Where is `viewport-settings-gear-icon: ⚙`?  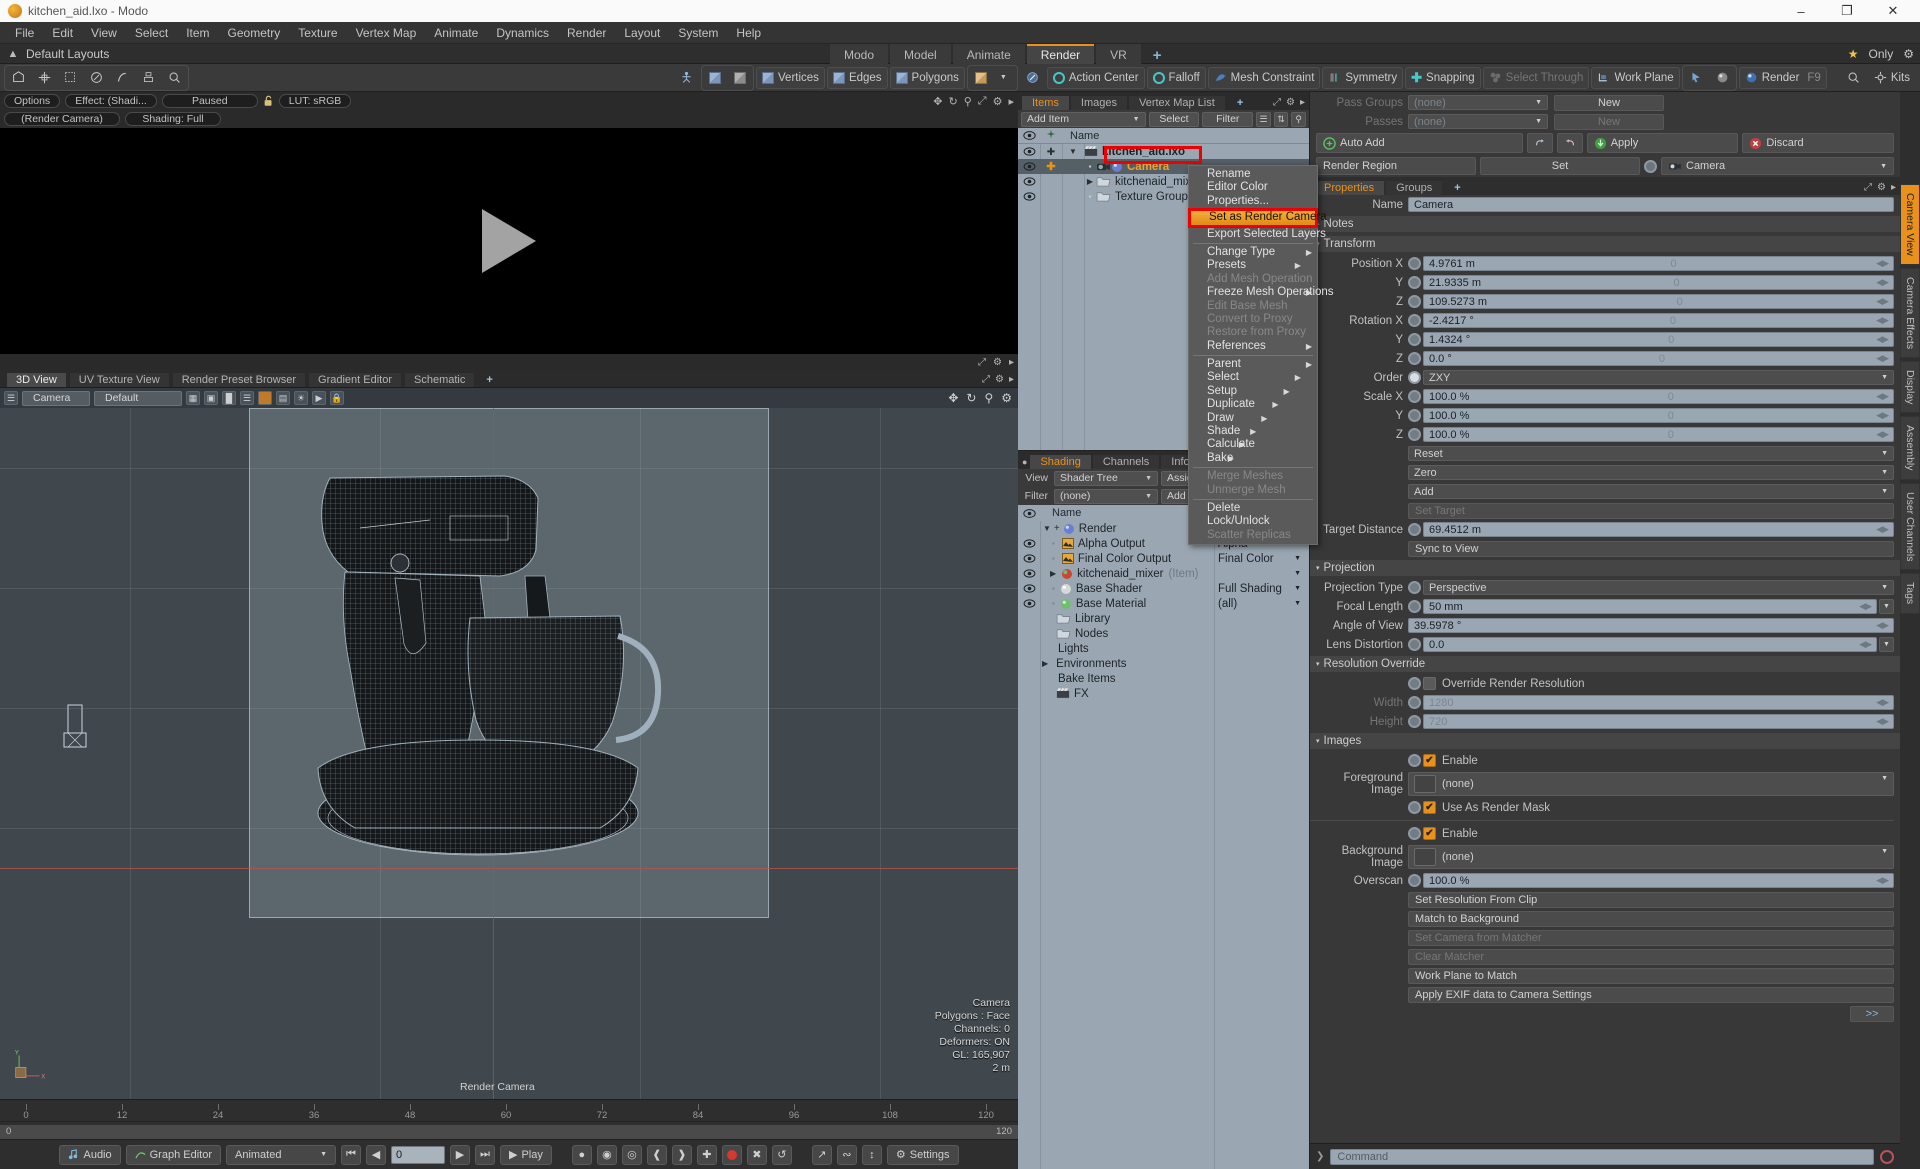 viewport-settings-gear-icon: ⚙ is located at coordinates (1006, 398).